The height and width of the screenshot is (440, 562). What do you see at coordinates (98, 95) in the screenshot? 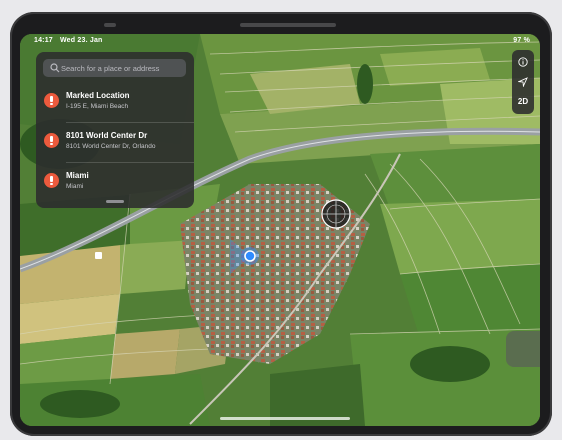
I see `result-title: Marked Location` at bounding box center [98, 95].